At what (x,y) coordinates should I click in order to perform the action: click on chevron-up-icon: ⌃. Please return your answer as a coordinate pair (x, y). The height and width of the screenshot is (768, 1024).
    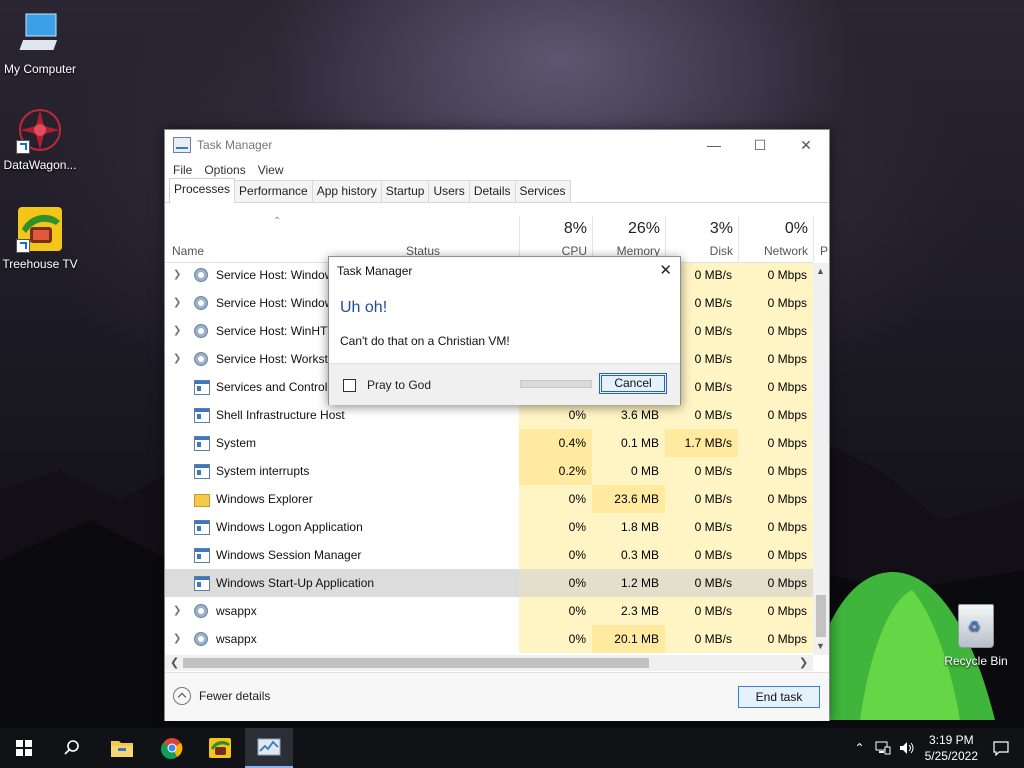
    Looking at the image, I should click on (860, 748).